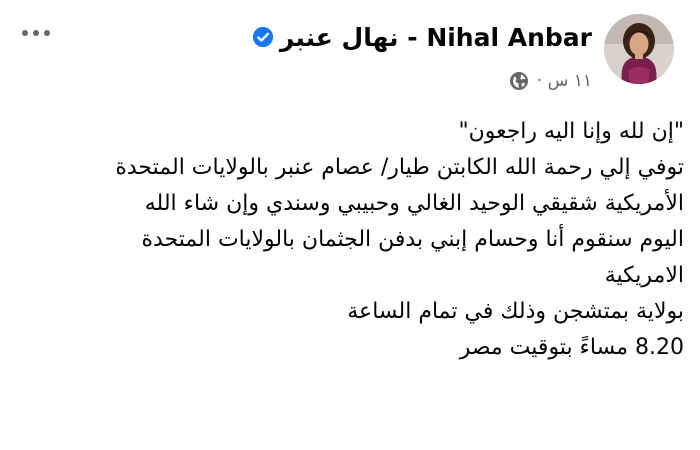  I want to click on post-text-line: 8.20 مساءً بتوقيت مصر, so click(571, 347).